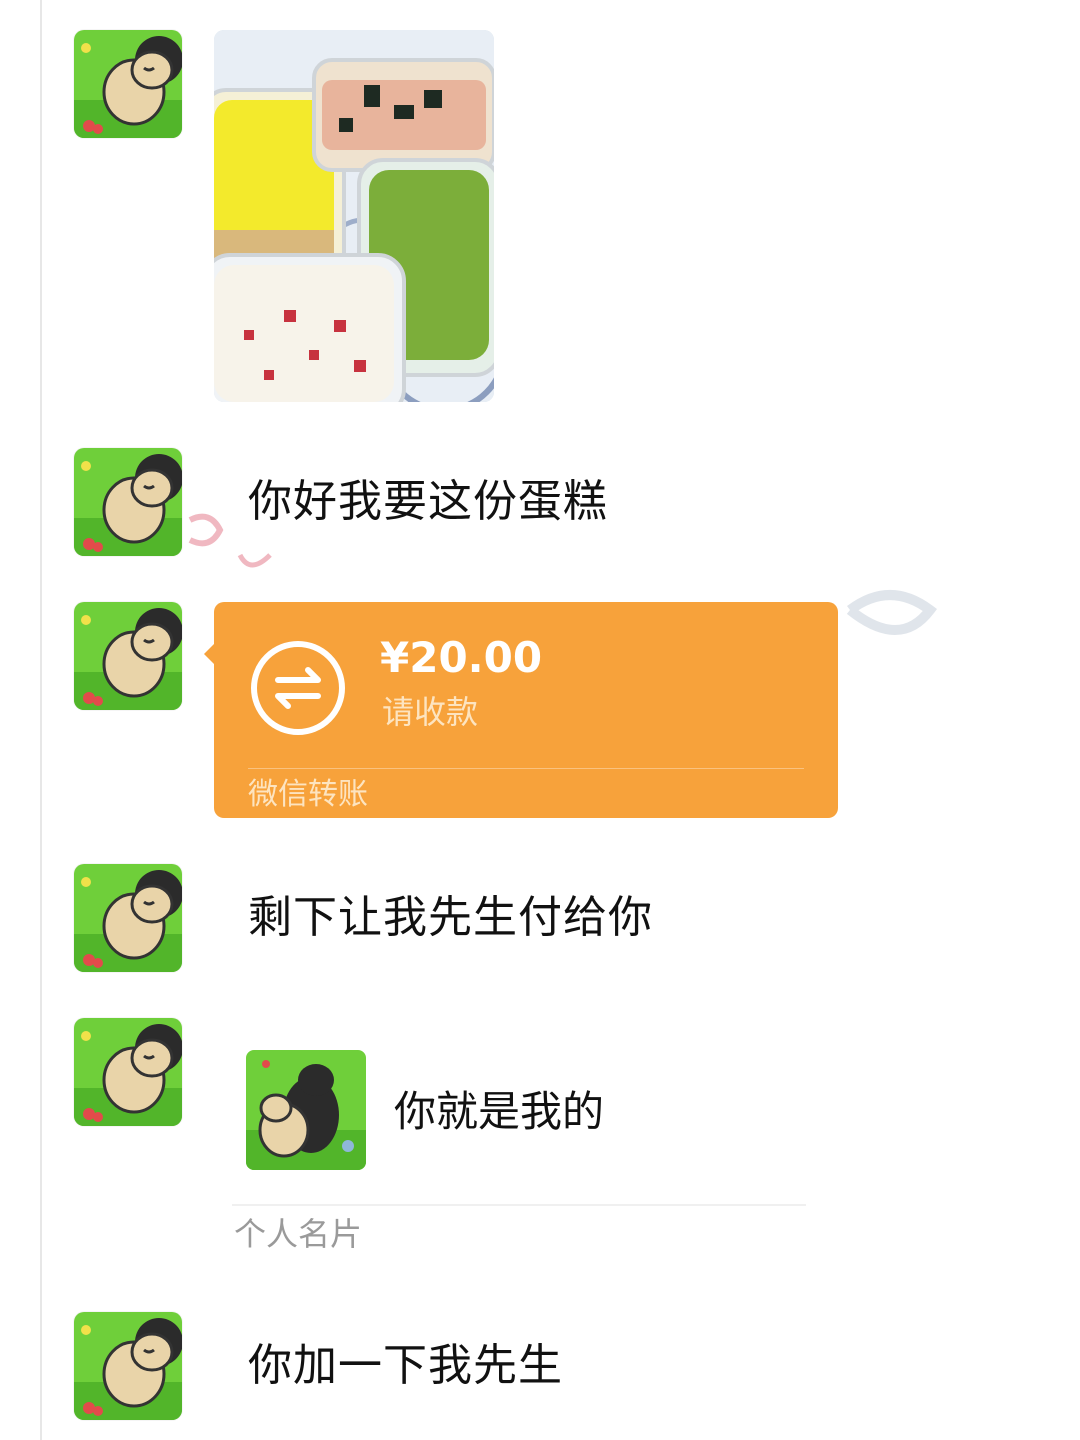 This screenshot has height=1440, width=1080. I want to click on transfer-divider, so click(526, 768).